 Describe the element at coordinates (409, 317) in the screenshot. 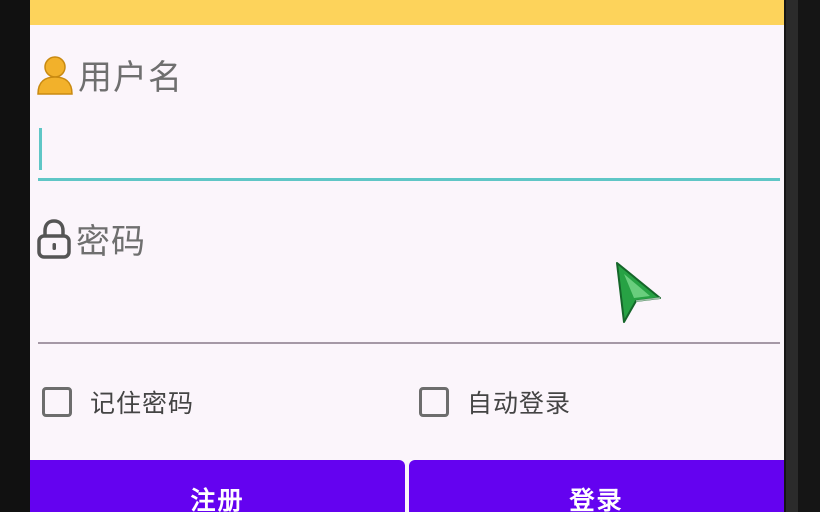

I see `password-input` at that location.